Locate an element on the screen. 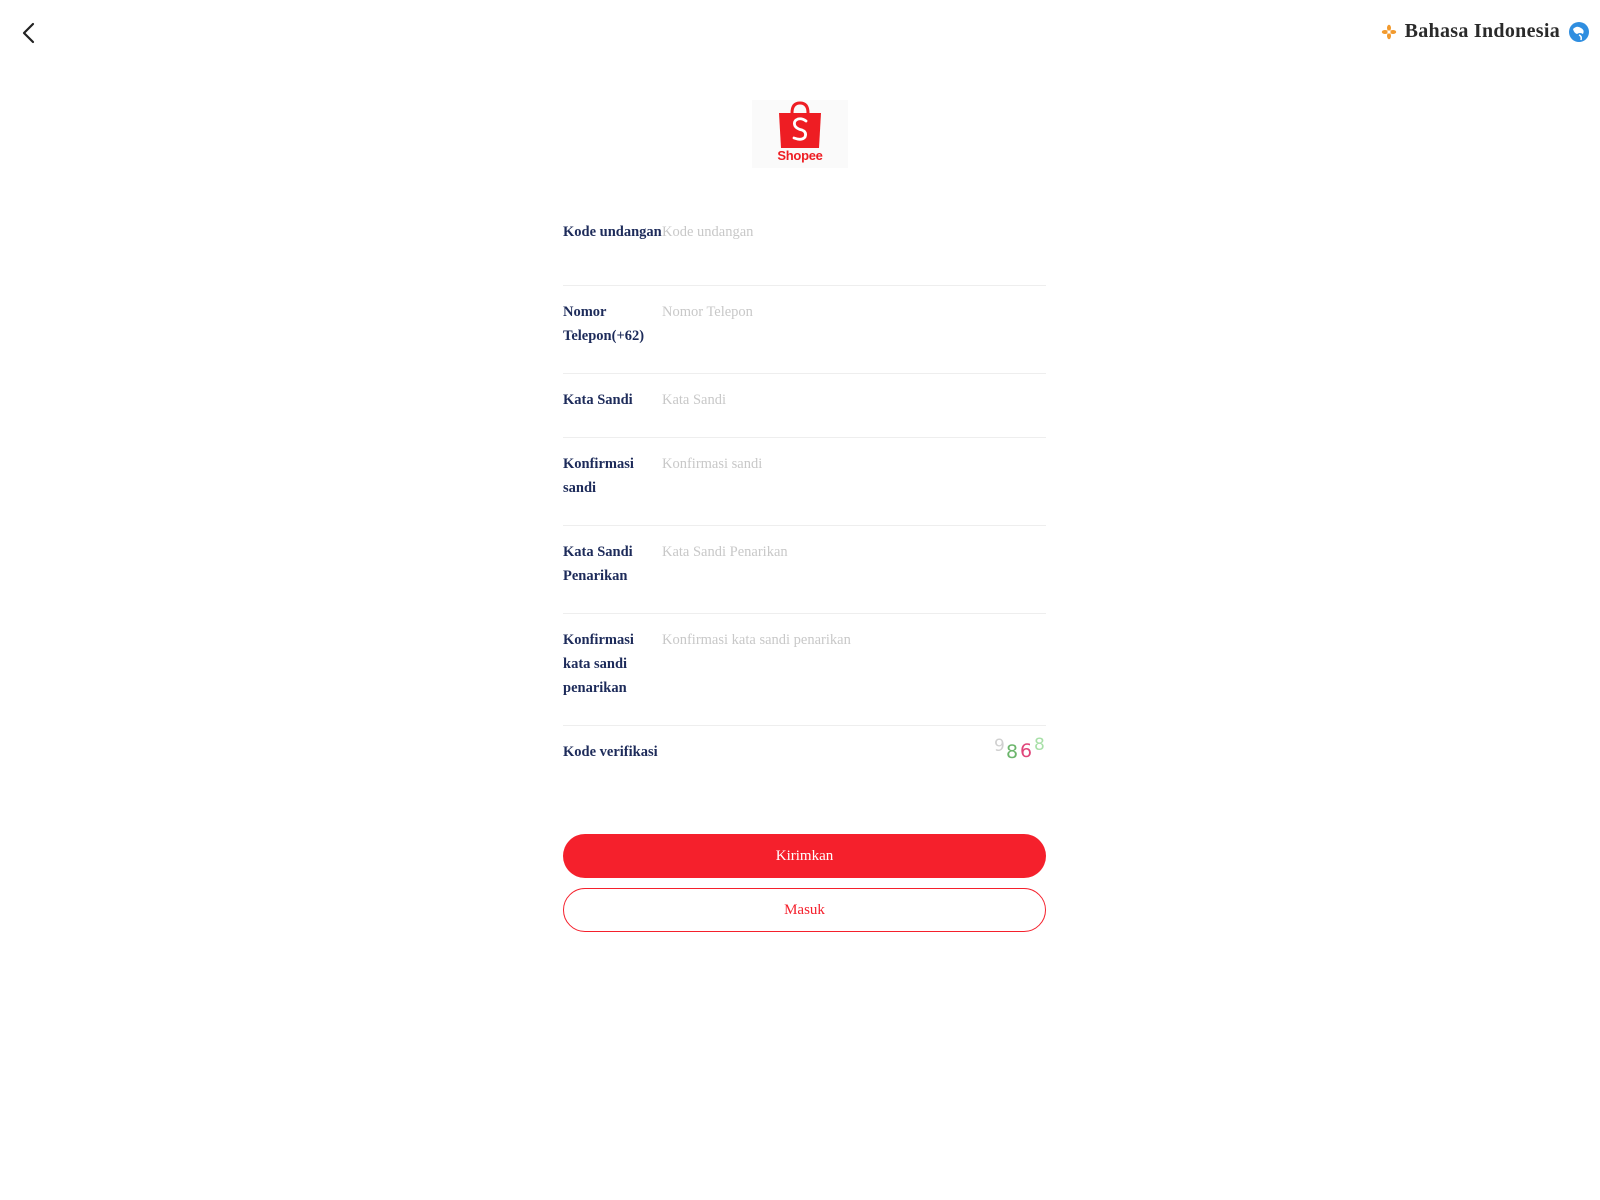  password-row: Kata Sandi is located at coordinates (804, 406).